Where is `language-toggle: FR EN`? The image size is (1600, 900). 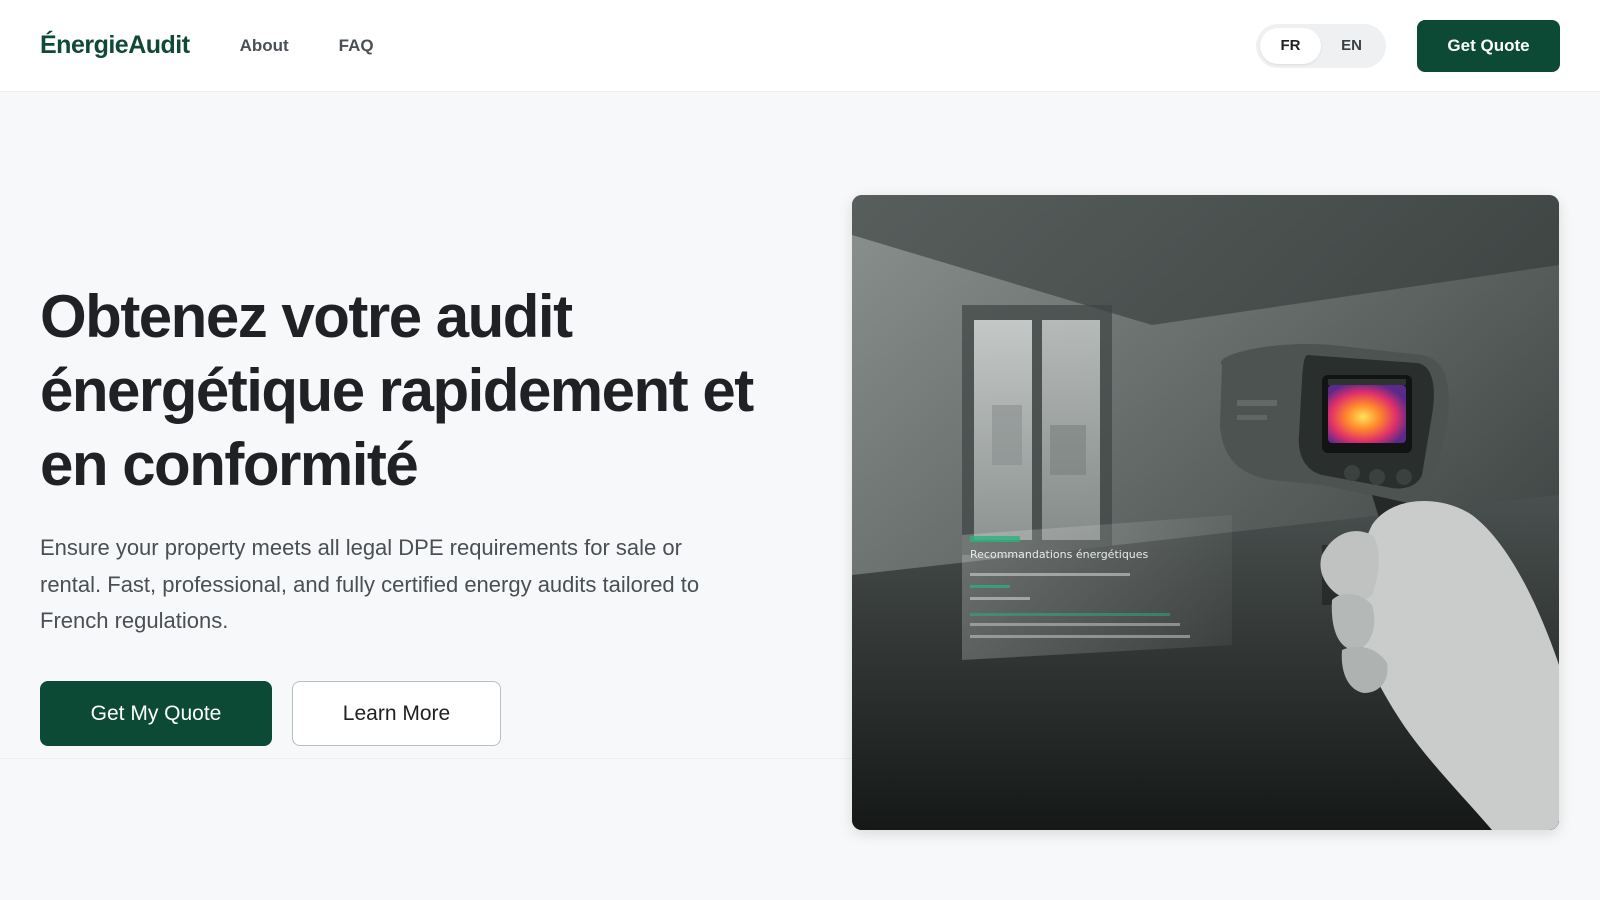 language-toggle: FR EN is located at coordinates (1321, 45).